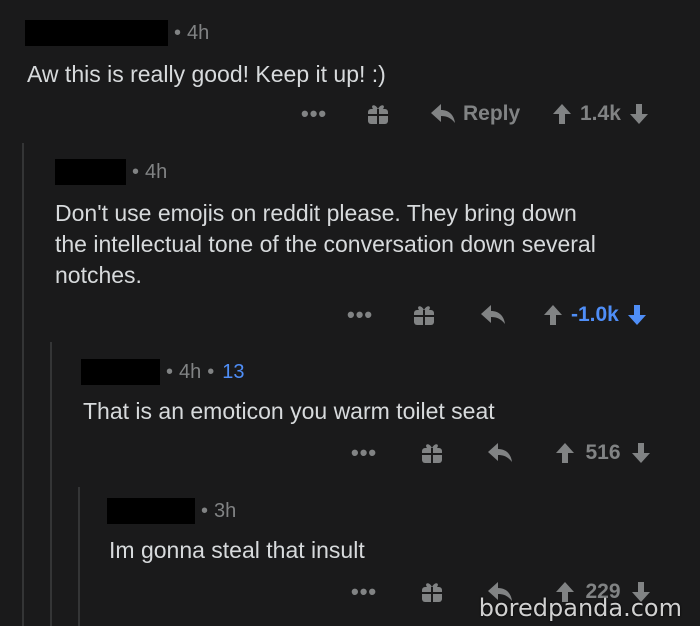 Image resolution: width=700 pixels, height=626 pixels. What do you see at coordinates (233, 371) in the screenshot?
I see `inline-score: 13` at bounding box center [233, 371].